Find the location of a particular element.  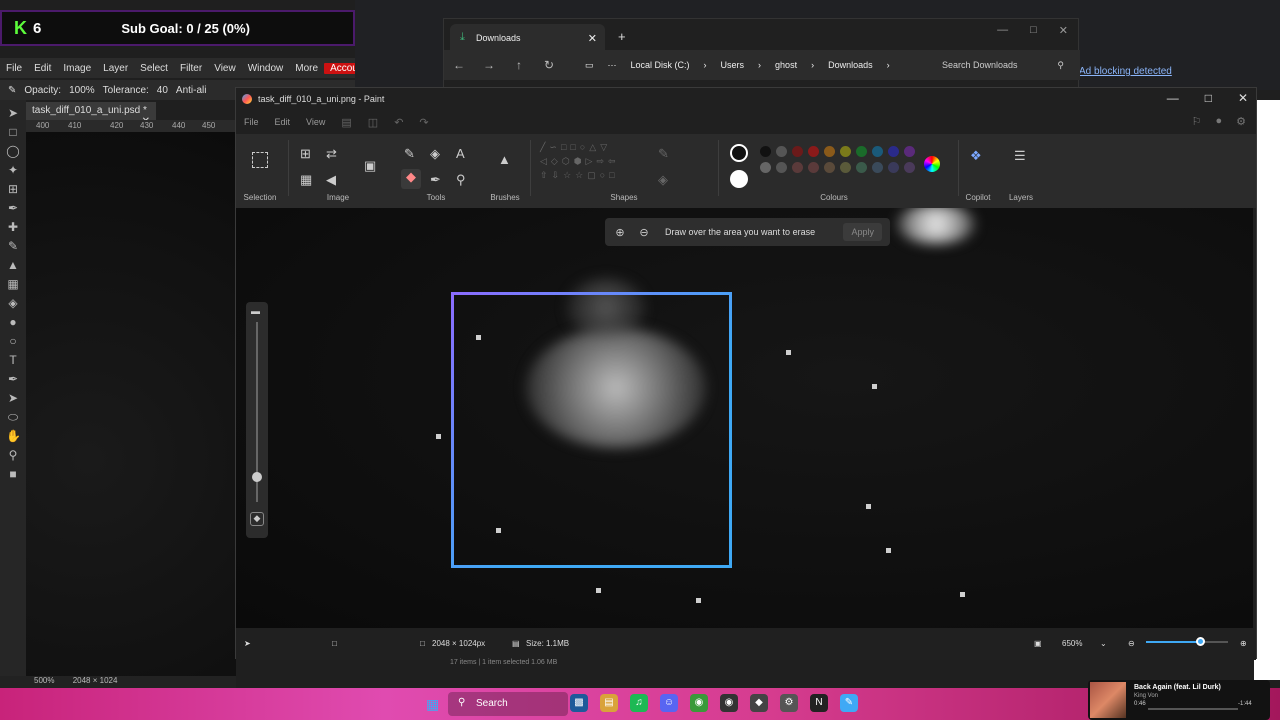

widgets-icon: ▩ is located at coordinates (579, 703).